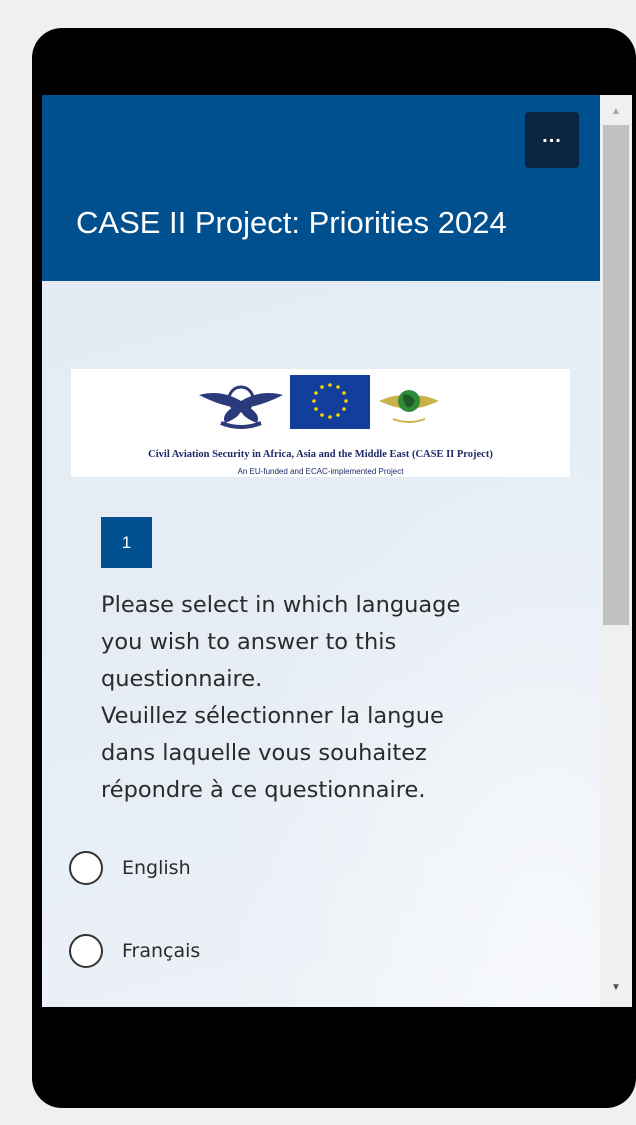  I want to click on question-line: you wish to answer to this, so click(249, 642).